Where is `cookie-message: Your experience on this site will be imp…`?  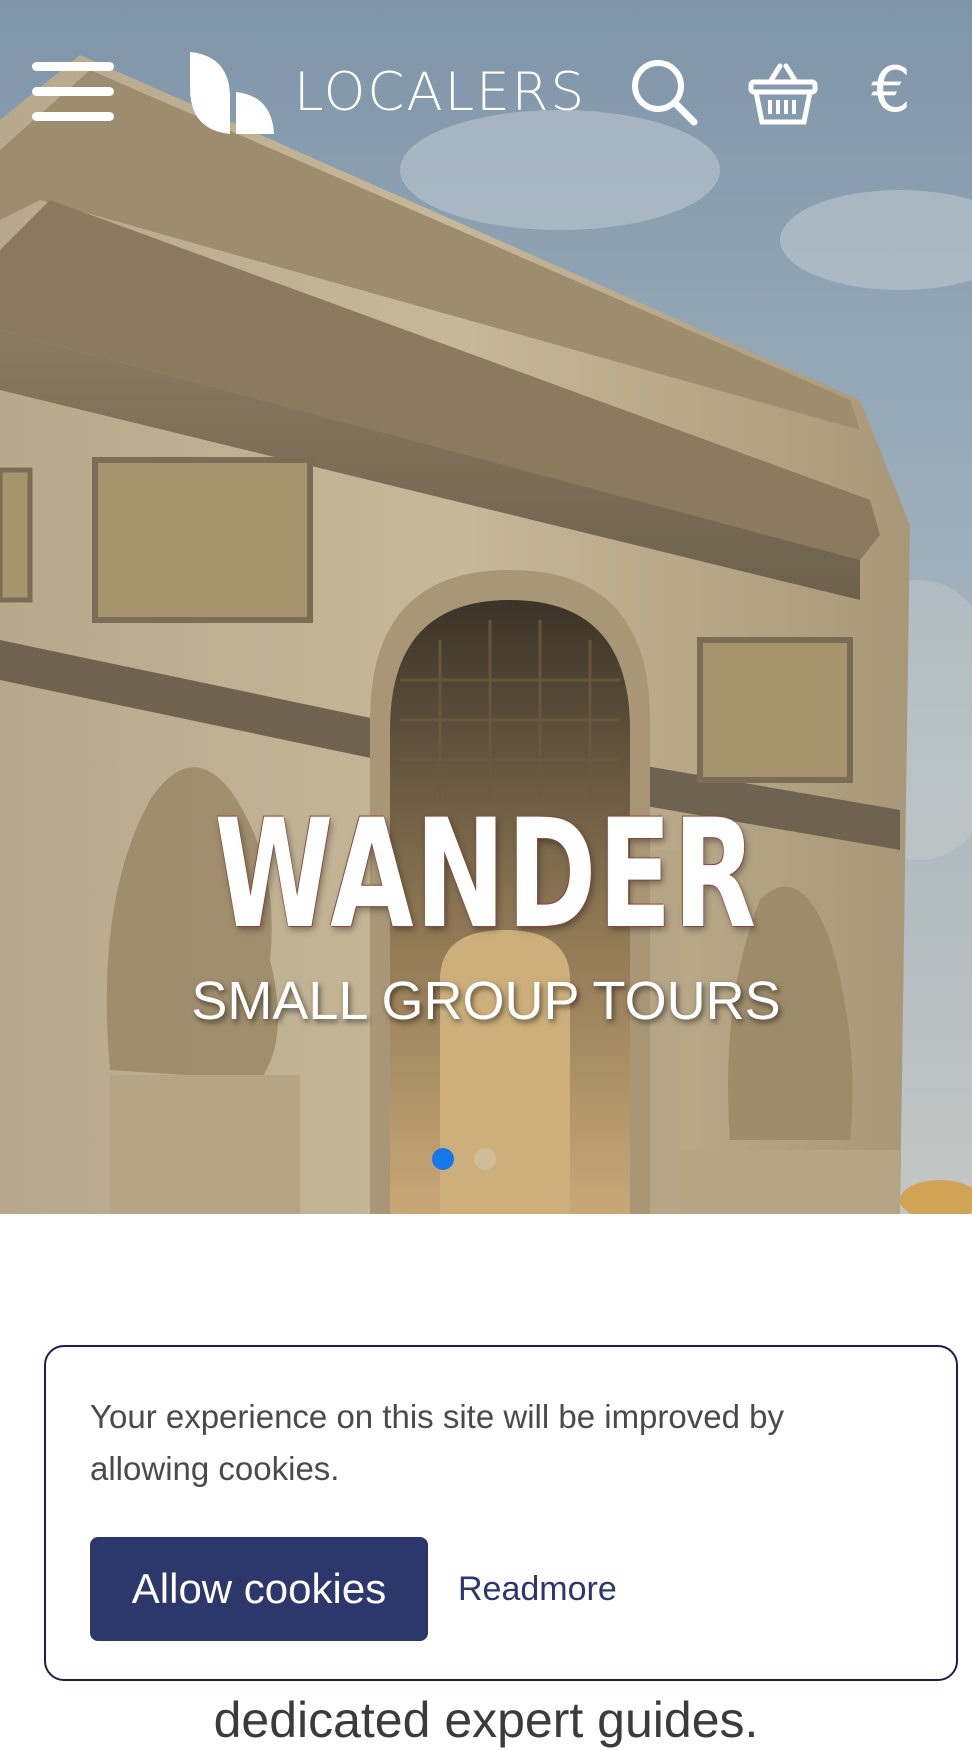 cookie-message: Your experience on this site will be imp… is located at coordinates (437, 1442).